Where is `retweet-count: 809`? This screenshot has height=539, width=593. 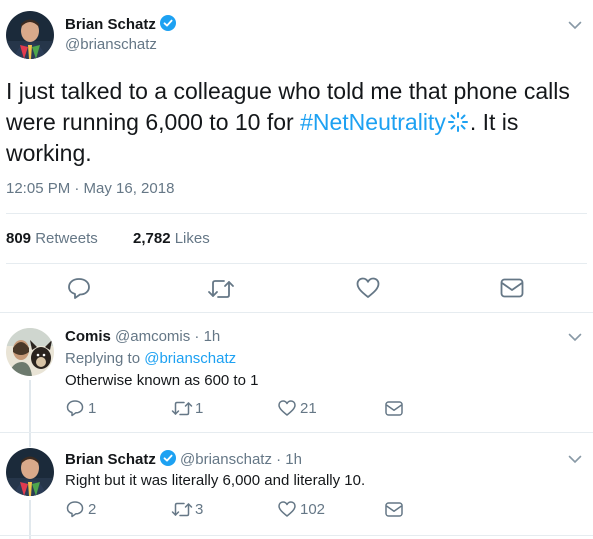
retweet-count: 809 is located at coordinates (19, 238).